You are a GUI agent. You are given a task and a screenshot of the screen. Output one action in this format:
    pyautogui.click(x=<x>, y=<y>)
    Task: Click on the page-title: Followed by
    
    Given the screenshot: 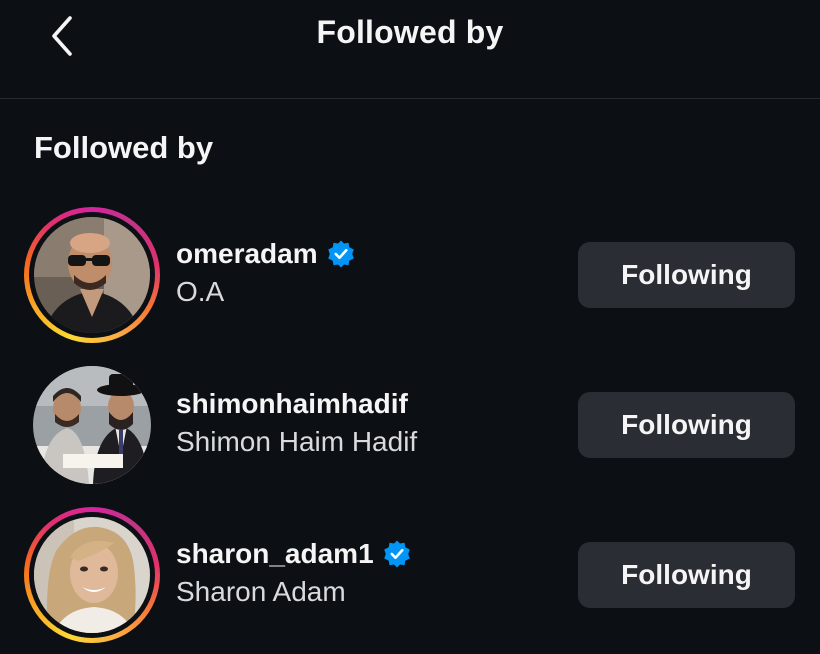 What is the action you would take?
    pyautogui.click(x=410, y=32)
    